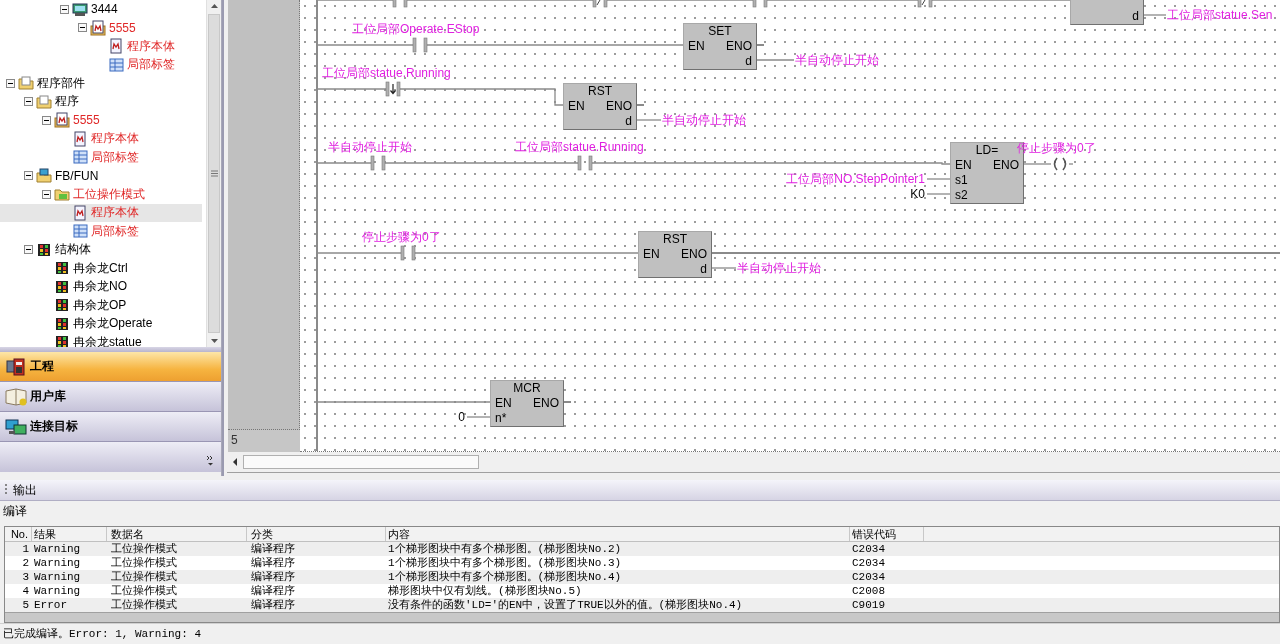 This screenshot has width=1280, height=644. I want to click on block-name: SET, so click(720, 31).